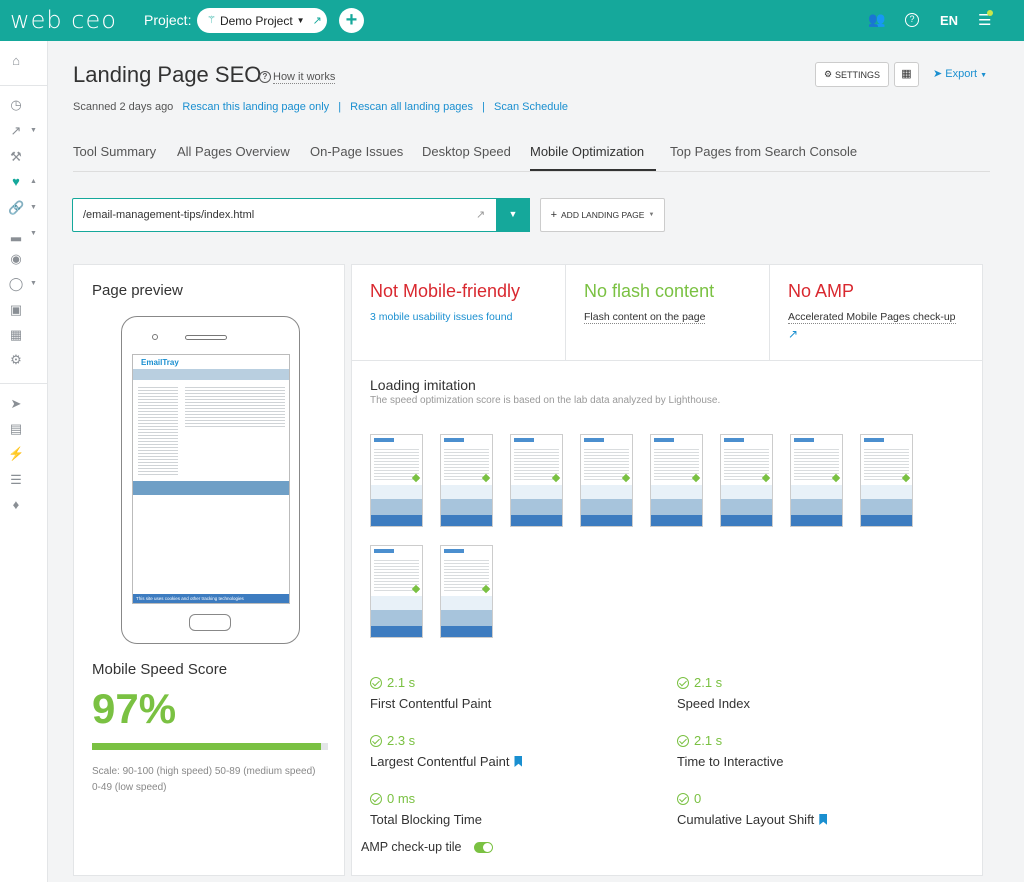  Describe the element at coordinates (872, 317) in the screenshot. I see `amp-checkup-label: Accelerated Mobile Pages check-up` at that location.